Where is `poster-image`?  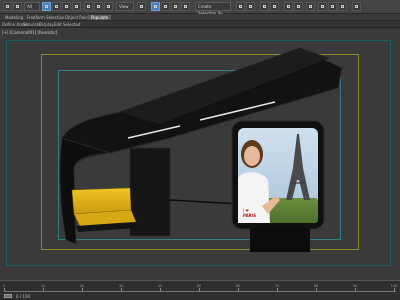
poster-image is located at coordinates (278, 175).